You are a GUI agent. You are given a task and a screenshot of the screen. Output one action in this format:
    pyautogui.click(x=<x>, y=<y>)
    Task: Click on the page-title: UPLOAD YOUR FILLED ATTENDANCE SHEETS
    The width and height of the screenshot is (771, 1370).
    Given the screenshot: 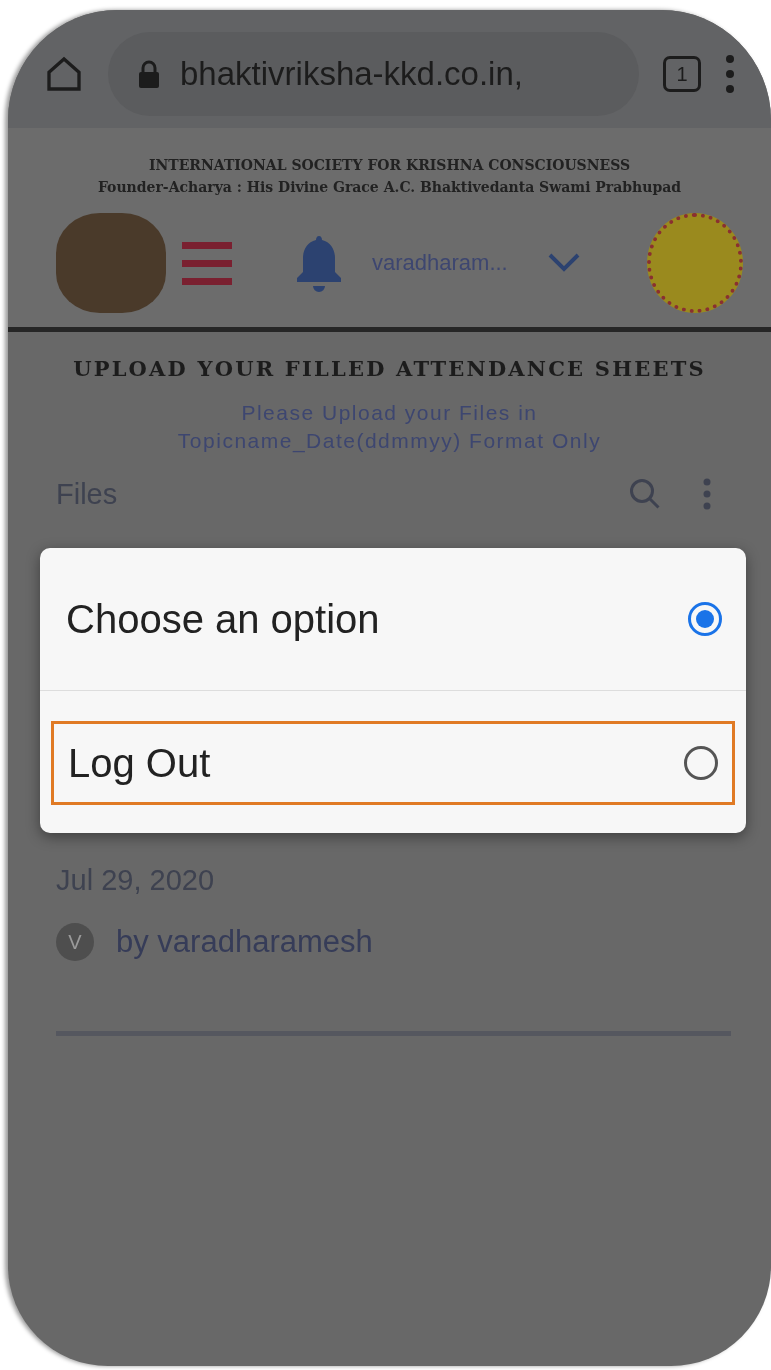 What is the action you would take?
    pyautogui.click(x=389, y=368)
    